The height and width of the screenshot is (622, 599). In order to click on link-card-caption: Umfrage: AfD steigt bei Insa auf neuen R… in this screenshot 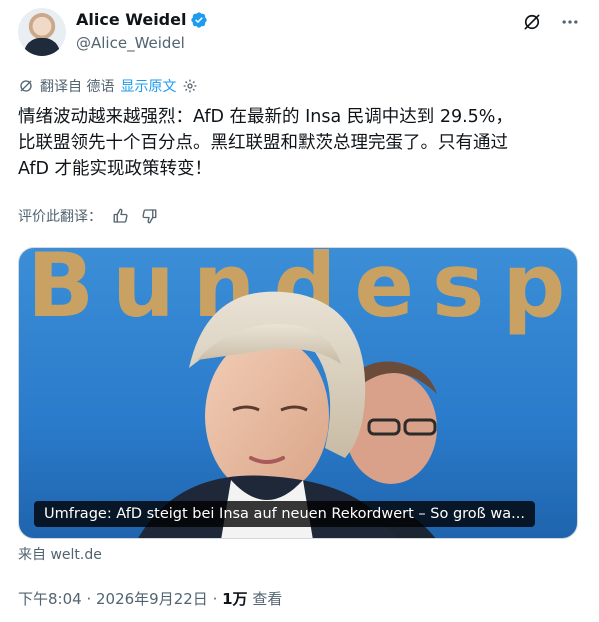, I will do `click(284, 514)`.